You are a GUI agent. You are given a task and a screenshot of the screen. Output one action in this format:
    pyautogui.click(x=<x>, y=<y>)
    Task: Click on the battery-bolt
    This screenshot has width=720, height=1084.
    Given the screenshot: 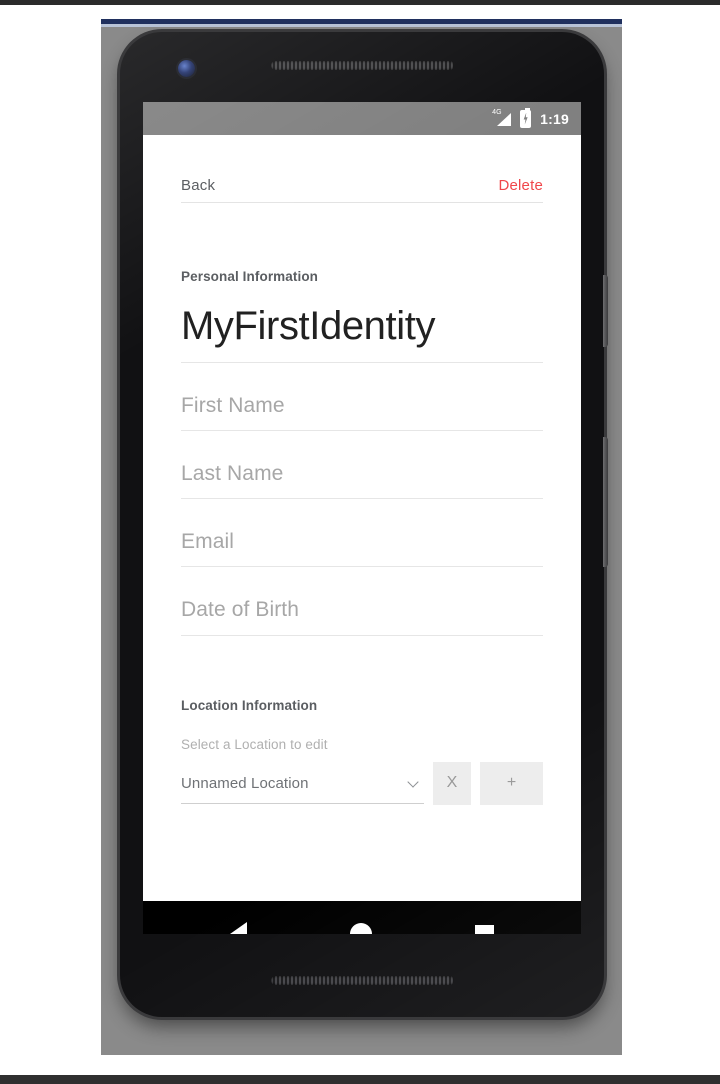 What is the action you would take?
    pyautogui.click(x=525, y=118)
    